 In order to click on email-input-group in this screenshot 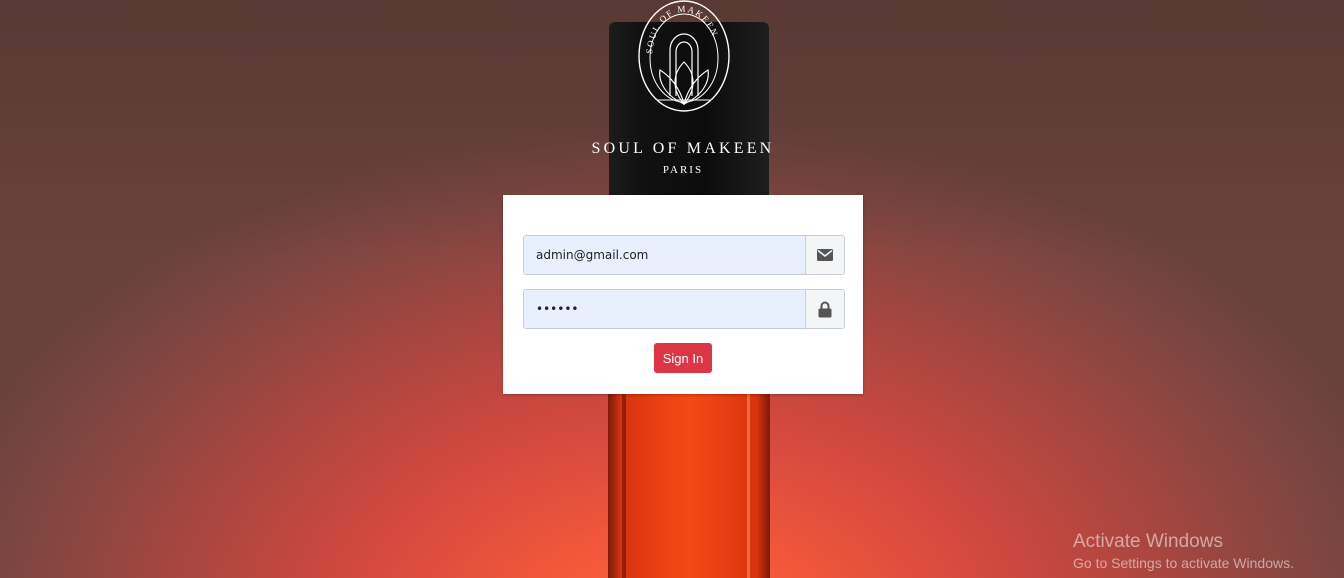, I will do `click(684, 255)`.